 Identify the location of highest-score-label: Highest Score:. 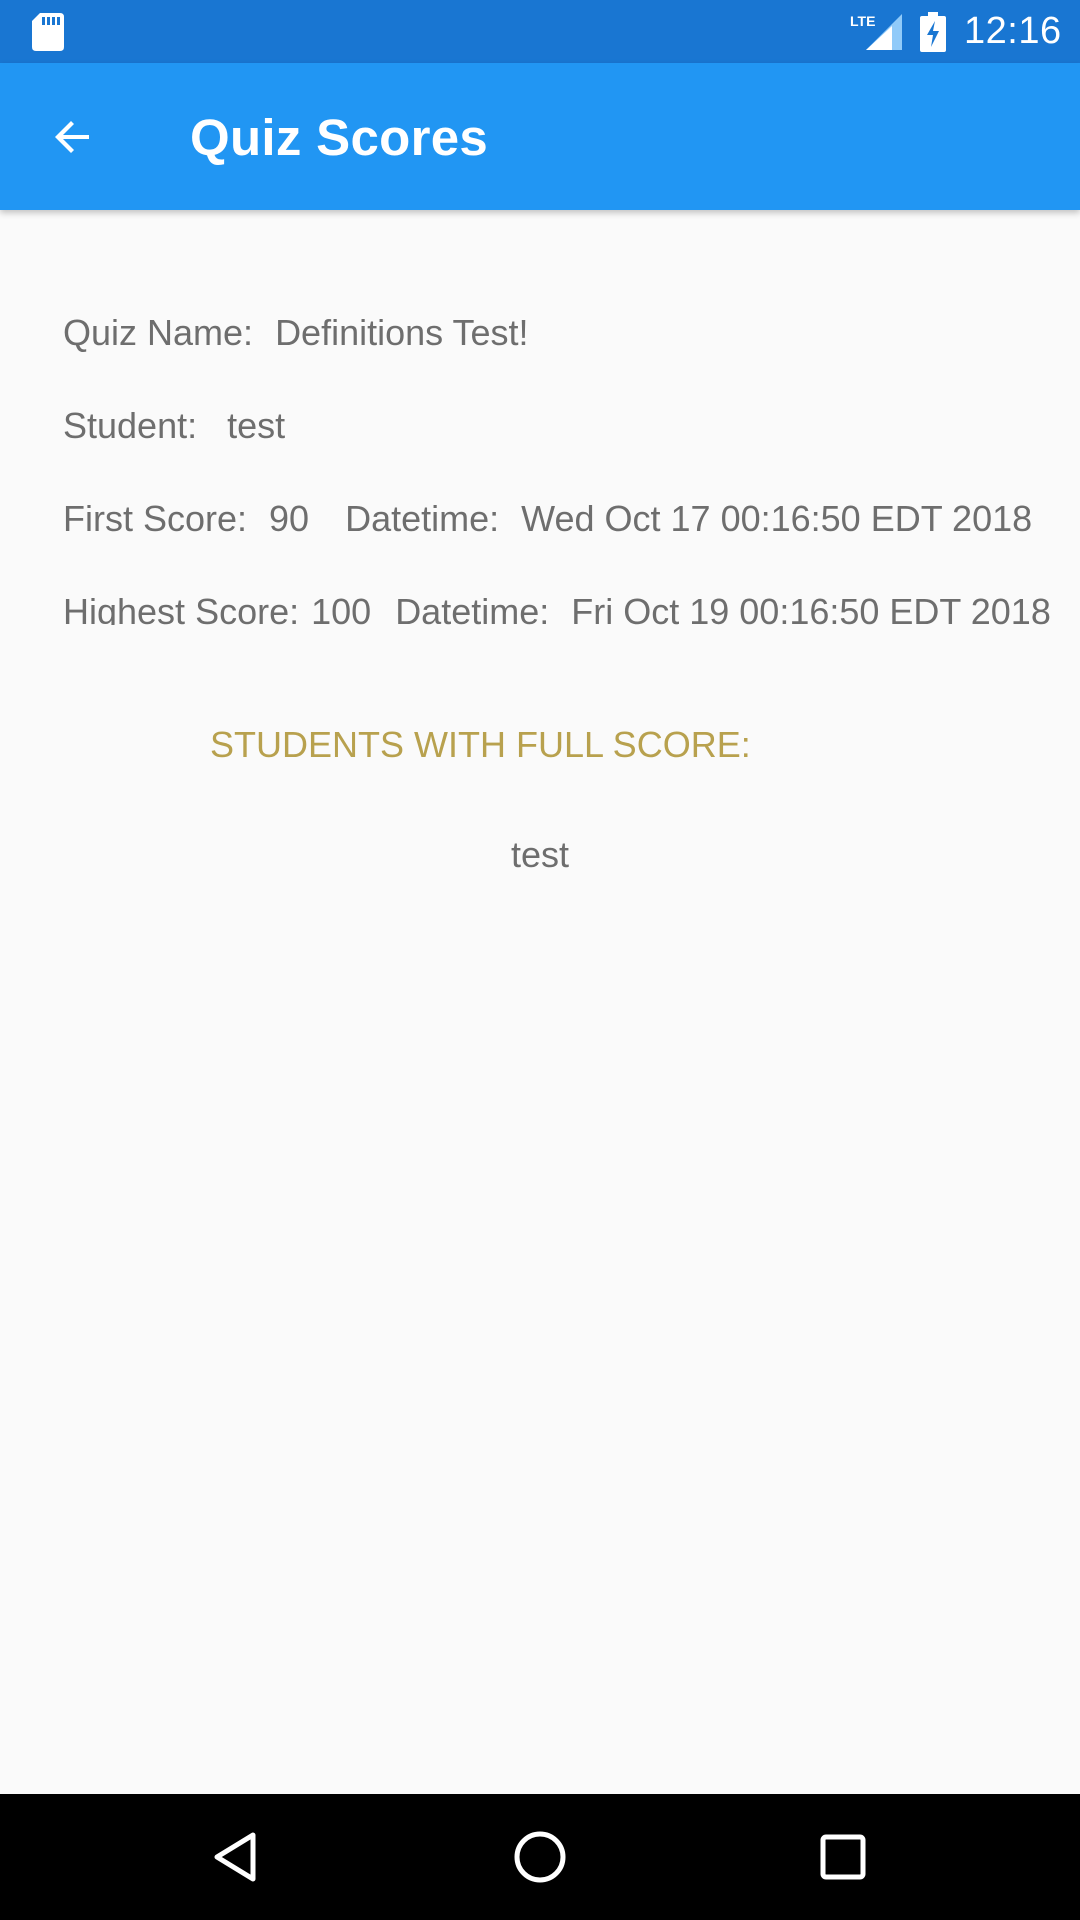
(181, 608).